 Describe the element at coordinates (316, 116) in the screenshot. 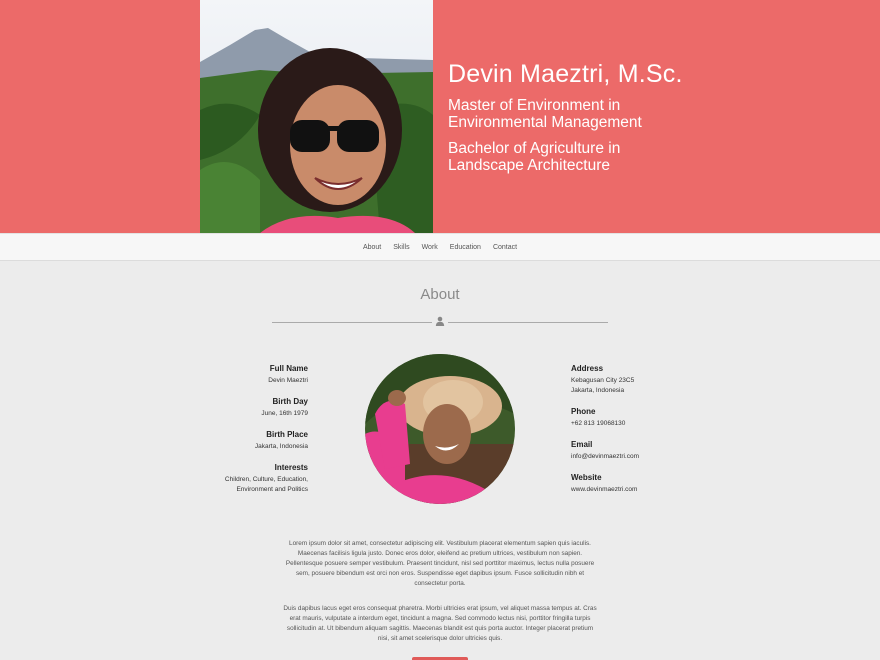

I see `profile-photo` at that location.